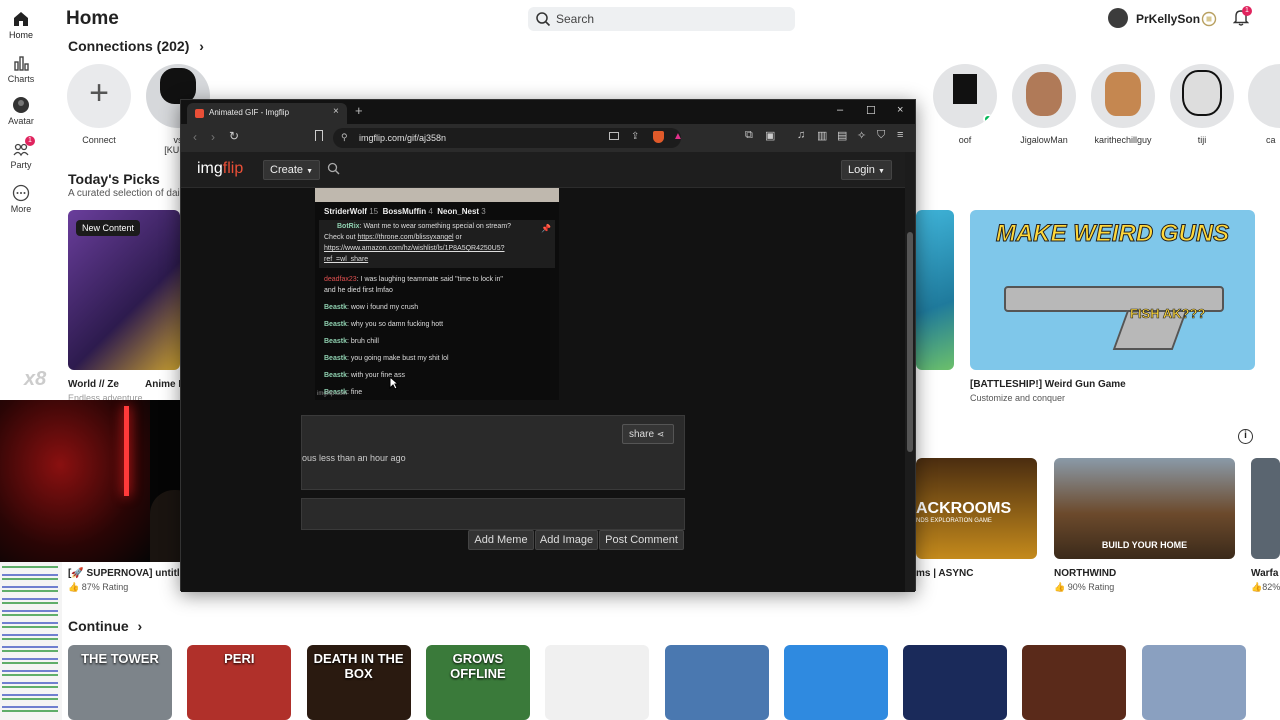 The width and height of the screenshot is (1280, 720). I want to click on continue-tile: PERI, so click(239, 682).